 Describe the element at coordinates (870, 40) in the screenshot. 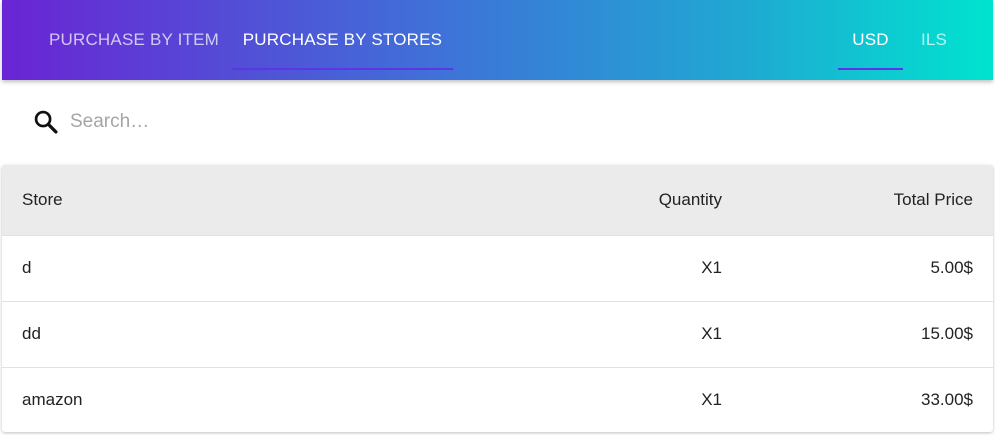

I see `tab-currency-usd: USD` at that location.